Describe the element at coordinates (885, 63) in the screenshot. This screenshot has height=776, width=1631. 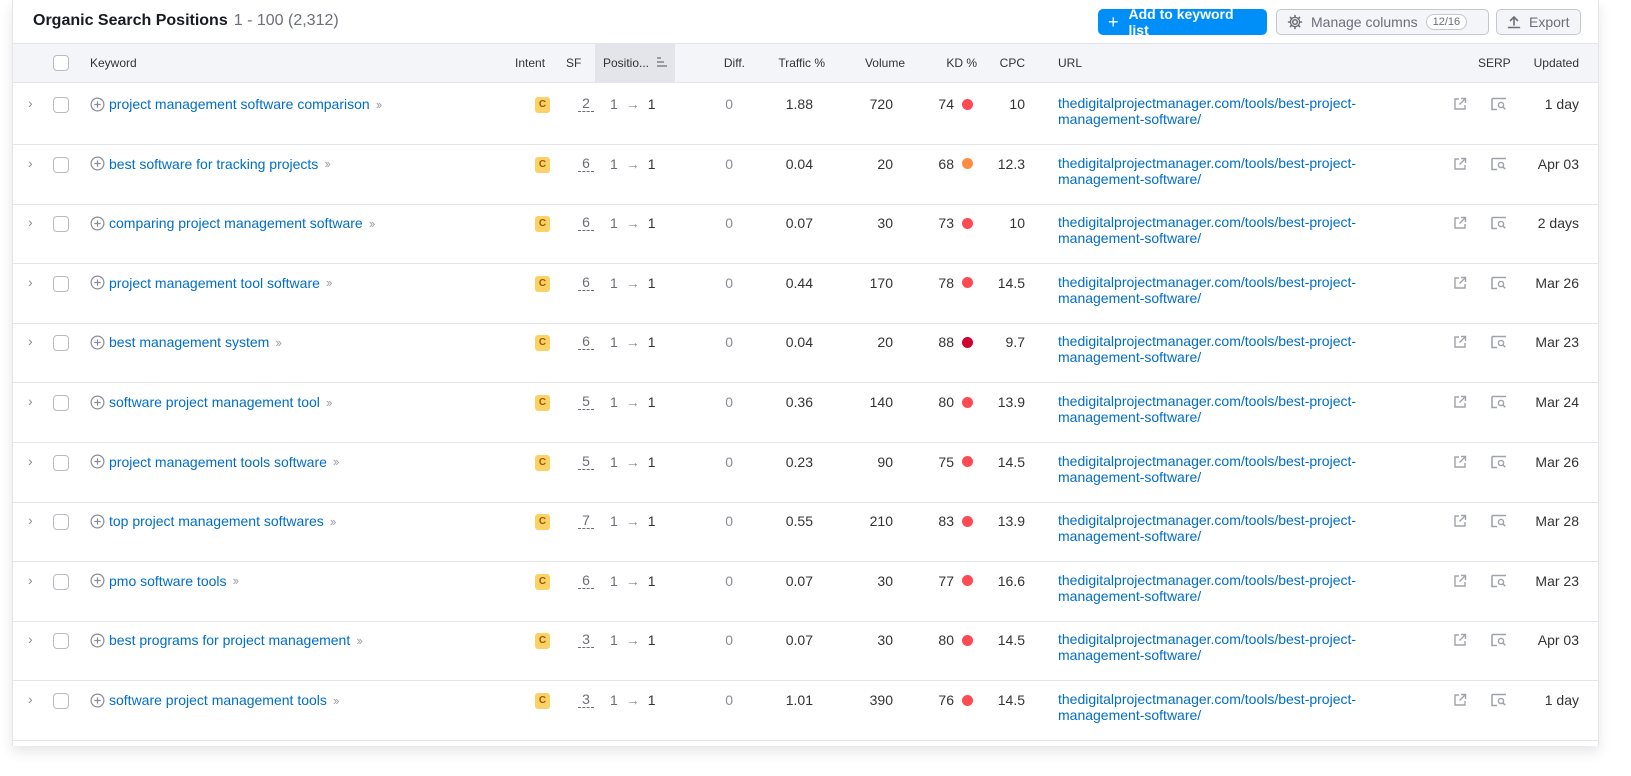
I see `col-volume: Volume` at that location.